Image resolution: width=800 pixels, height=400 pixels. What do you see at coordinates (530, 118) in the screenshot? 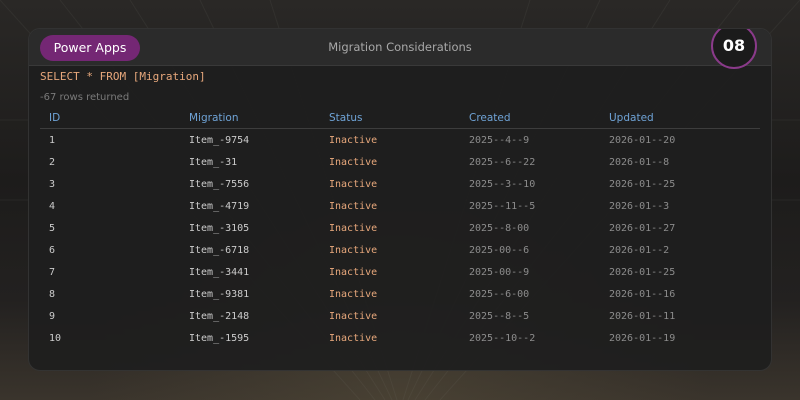
I see `column-header-created: Created` at bounding box center [530, 118].